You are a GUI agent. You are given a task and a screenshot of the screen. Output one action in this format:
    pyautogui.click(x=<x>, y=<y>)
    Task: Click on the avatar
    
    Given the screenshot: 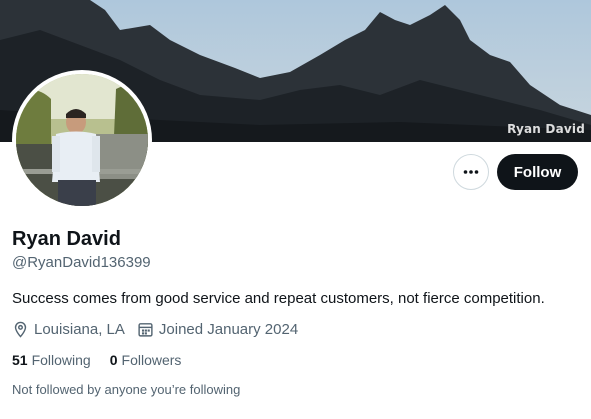 What is the action you would take?
    pyautogui.click(x=82, y=140)
    